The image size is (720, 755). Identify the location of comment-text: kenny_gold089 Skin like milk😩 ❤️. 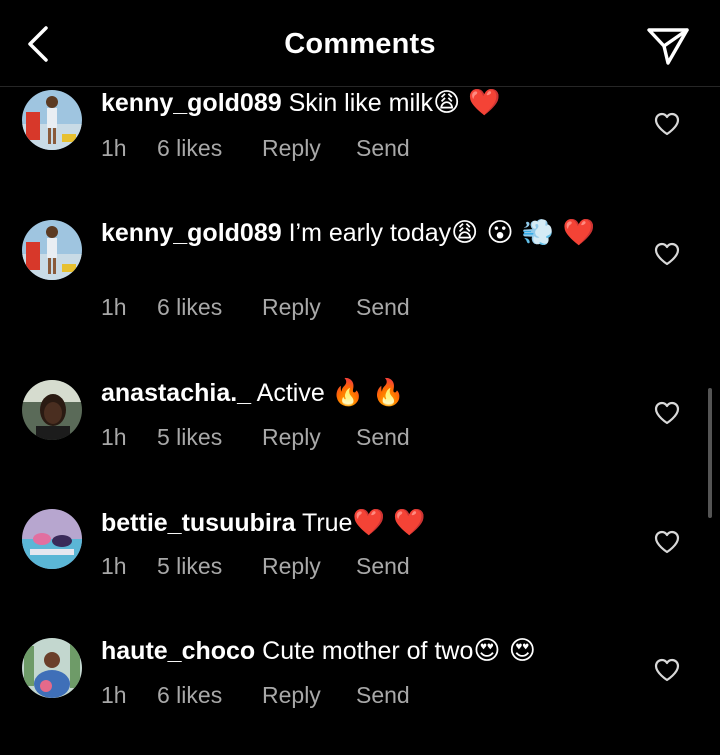
(361, 103).